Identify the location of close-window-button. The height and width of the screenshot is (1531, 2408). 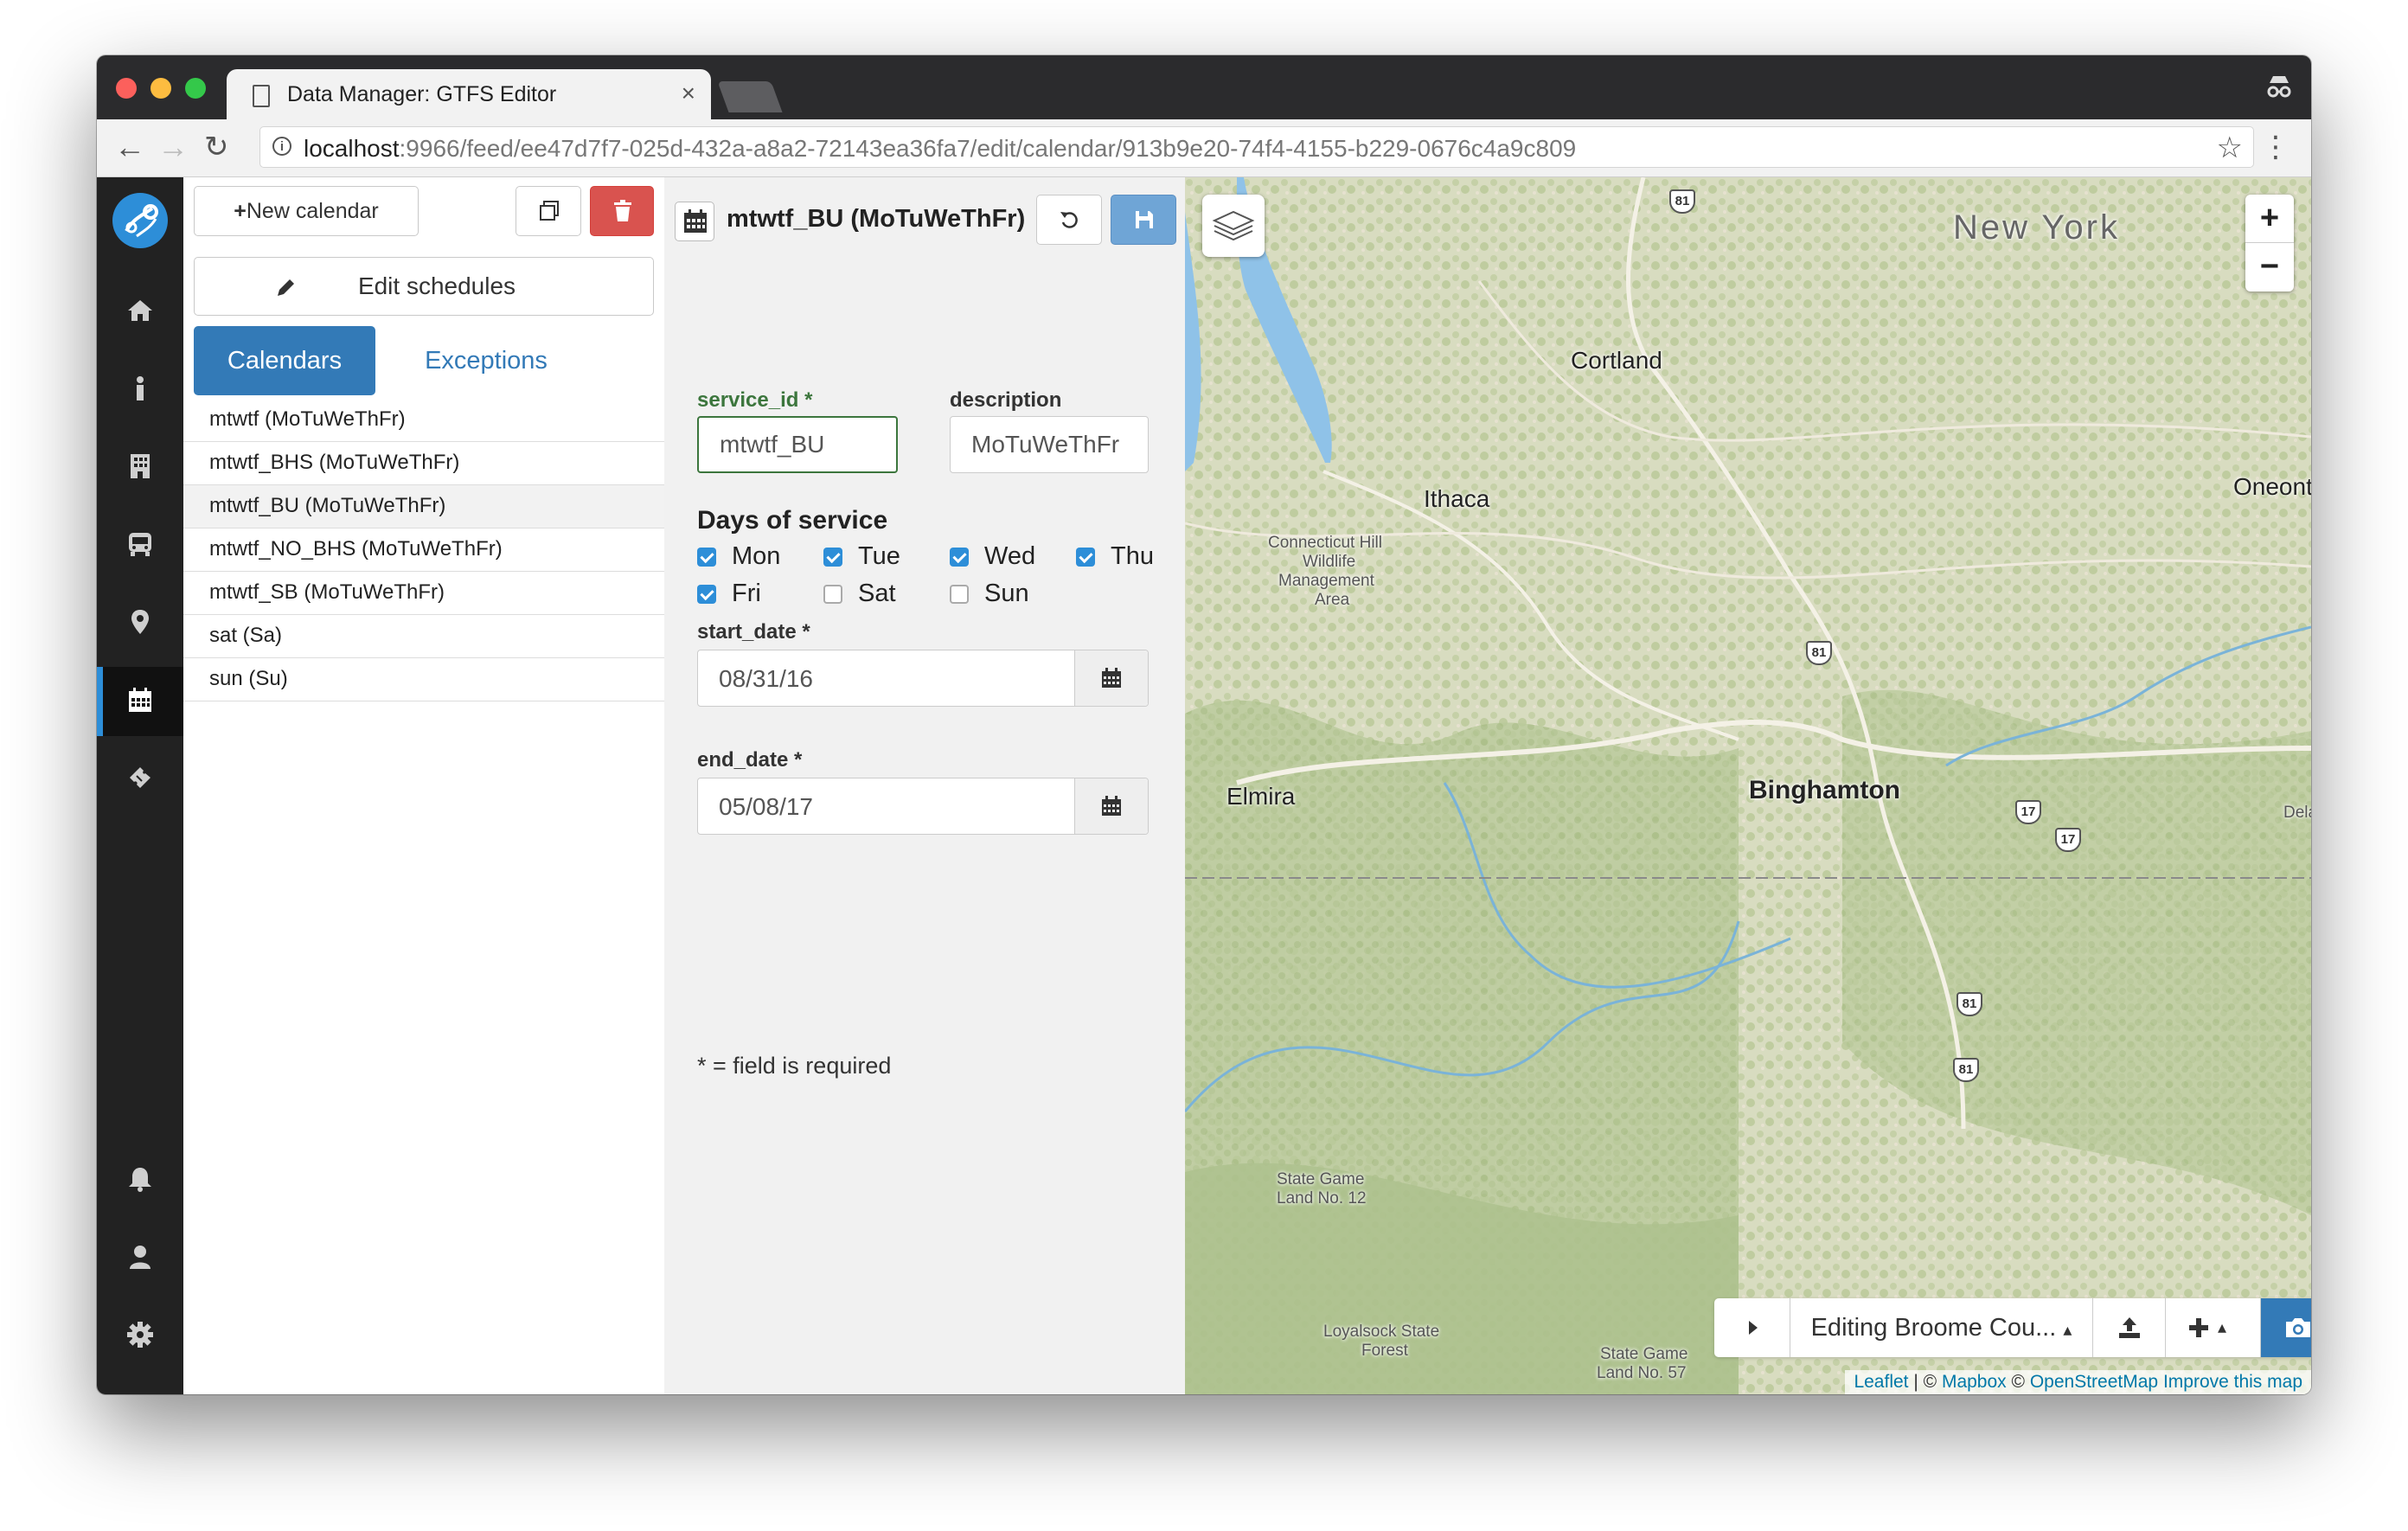
(126, 88).